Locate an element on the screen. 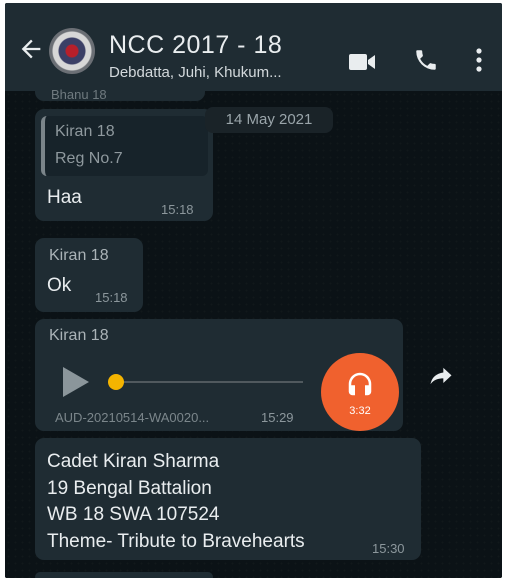 This screenshot has width=509, height=582. message-text: Ok is located at coordinates (59, 285).